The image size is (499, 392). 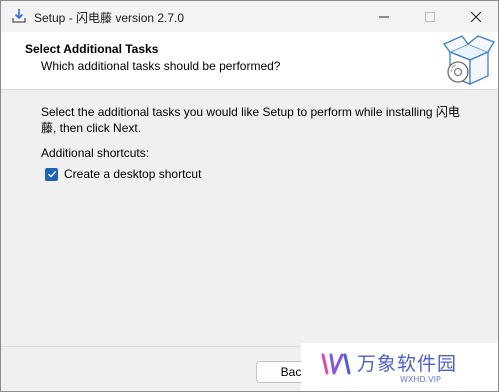 I want to click on minimize-button, so click(x=384, y=16).